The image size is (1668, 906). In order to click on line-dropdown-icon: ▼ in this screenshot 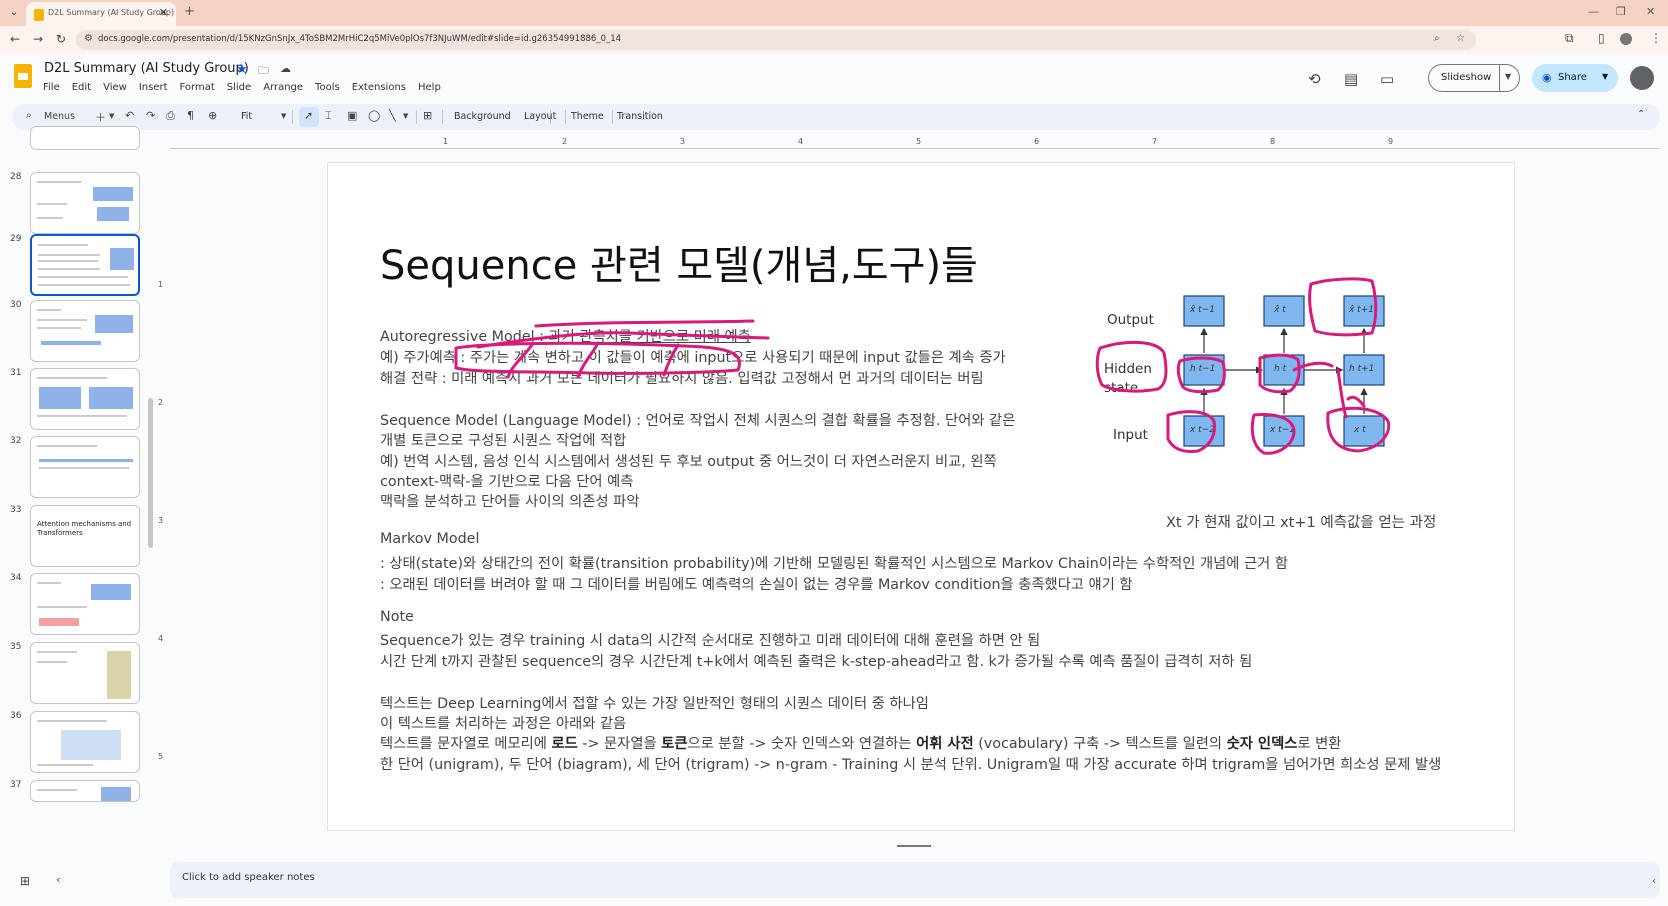, I will do `click(405, 116)`.